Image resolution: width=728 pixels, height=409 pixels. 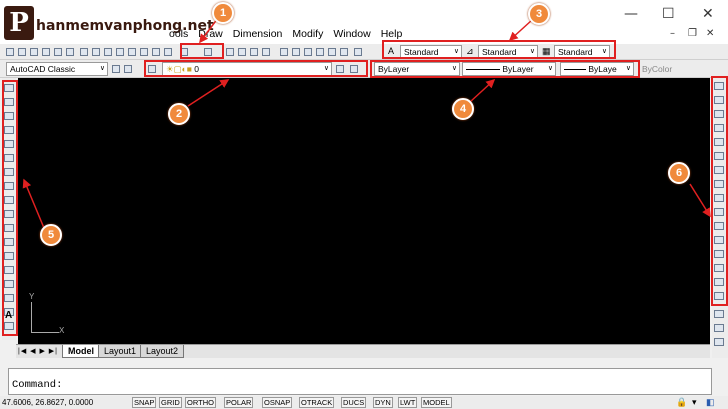 I want to click on layout-tabs: |◀ ◀ ▶ ▶| Model Layout1 Layout2, so click(x=363, y=351).